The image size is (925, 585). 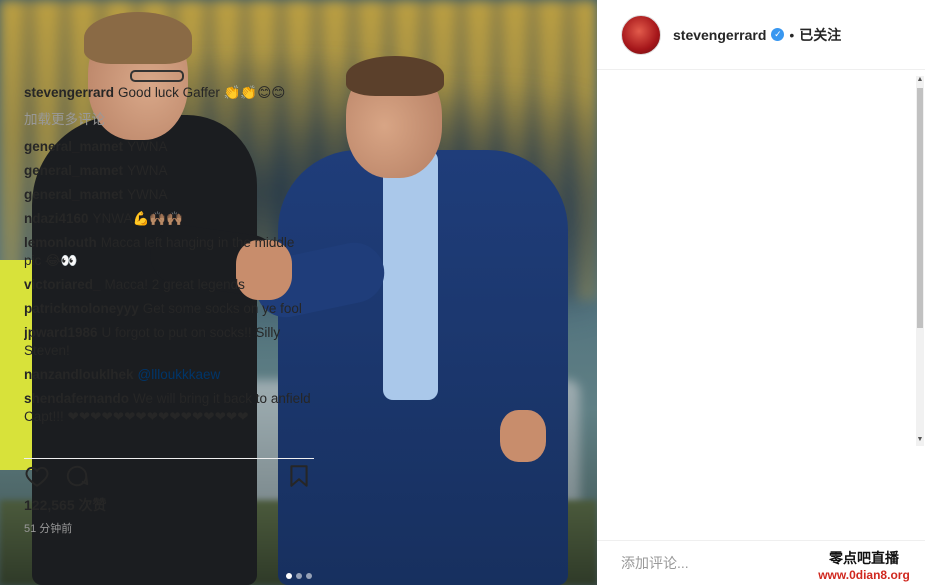 I want to click on comment-username: lemonlouth, so click(x=60, y=242).